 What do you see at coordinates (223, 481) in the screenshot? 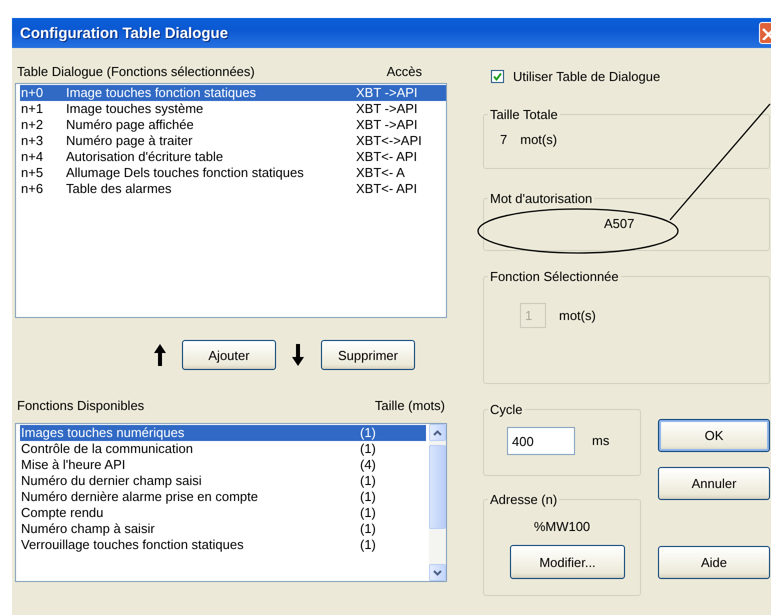
I see `list-item: Numéro du dernier champ saisi (1)` at bounding box center [223, 481].